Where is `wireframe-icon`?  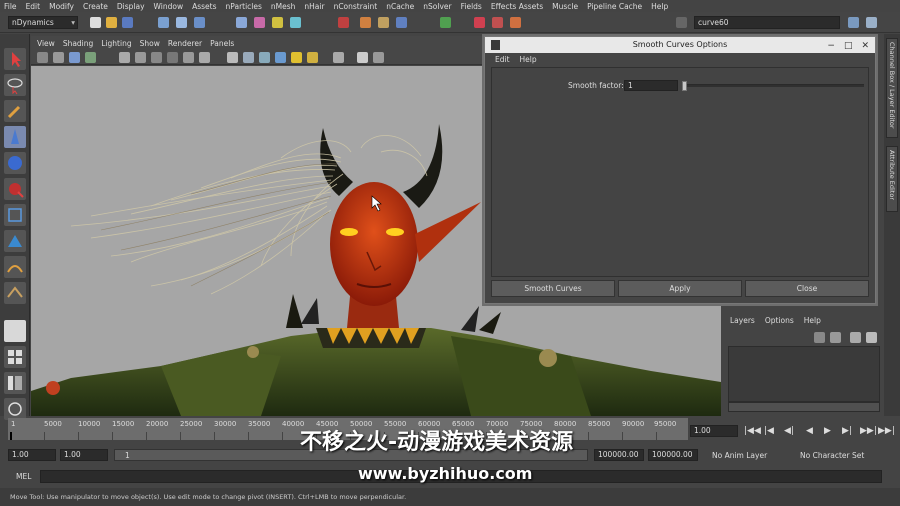 wireframe-icon is located at coordinates (232, 57).